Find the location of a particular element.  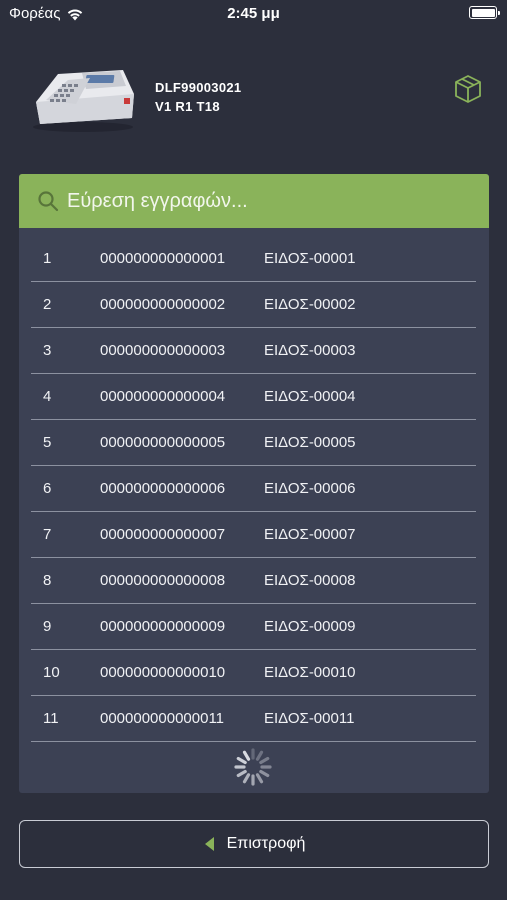

item-number: 5 is located at coordinates (47, 442).